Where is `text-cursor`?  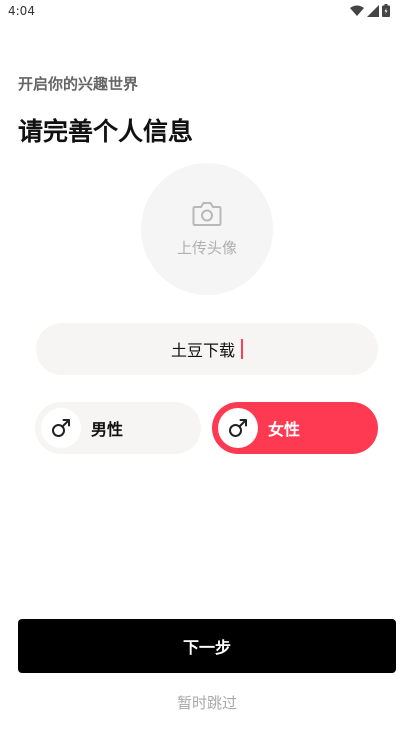
text-cursor is located at coordinates (242, 349).